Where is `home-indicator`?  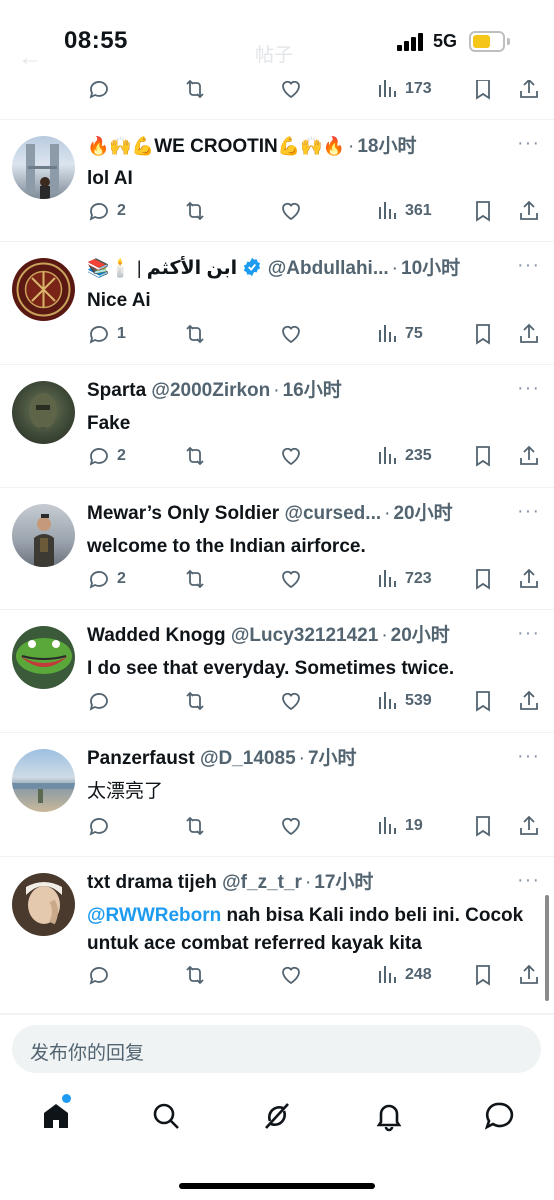 home-indicator is located at coordinates (277, 1186).